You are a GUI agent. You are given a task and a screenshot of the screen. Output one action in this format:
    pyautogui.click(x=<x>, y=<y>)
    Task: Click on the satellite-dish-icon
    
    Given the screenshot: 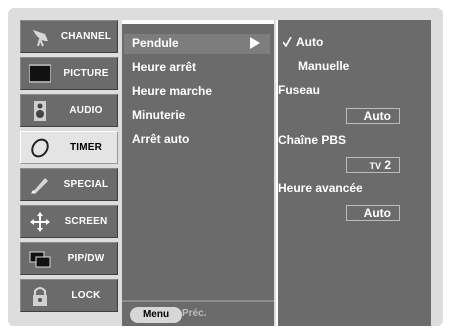 What is the action you would take?
    pyautogui.click(x=40, y=38)
    